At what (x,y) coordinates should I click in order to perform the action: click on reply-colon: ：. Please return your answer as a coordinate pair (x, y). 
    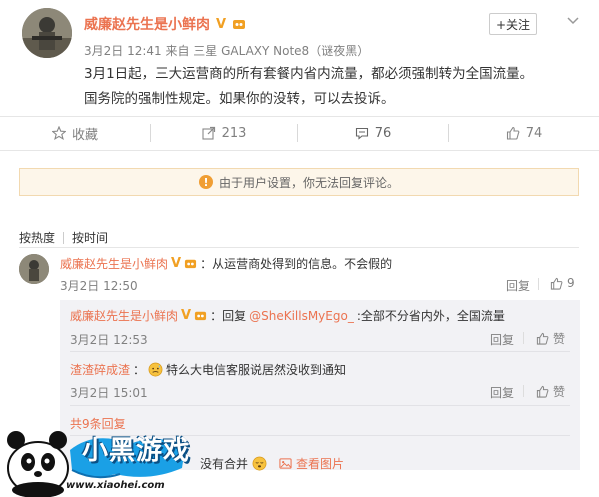
    Looking at the image, I should click on (139, 370).